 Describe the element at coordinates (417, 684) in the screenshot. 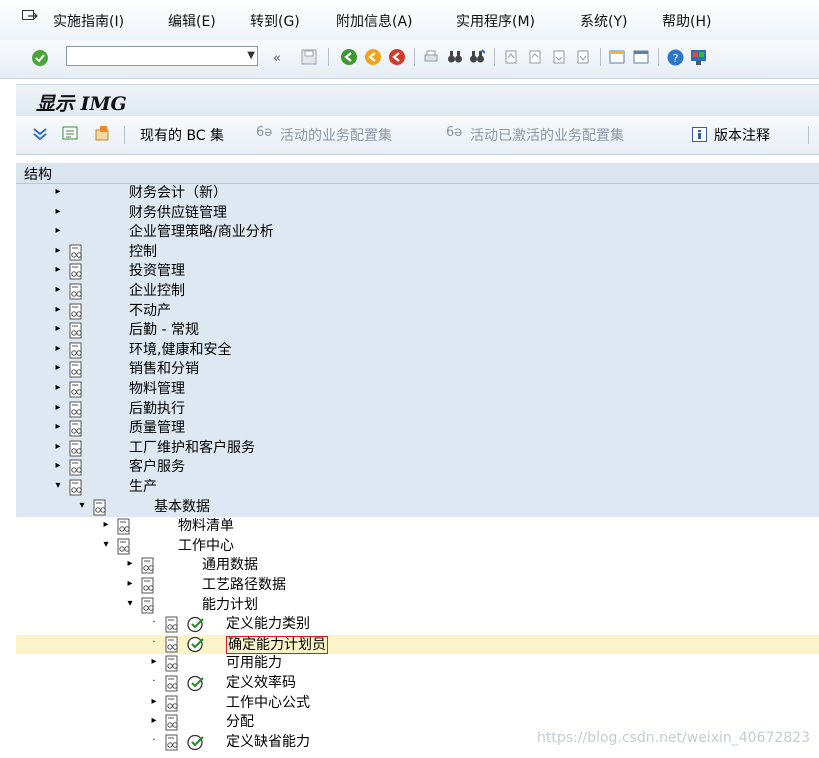

I see `tree-row: · 定义效率码` at that location.